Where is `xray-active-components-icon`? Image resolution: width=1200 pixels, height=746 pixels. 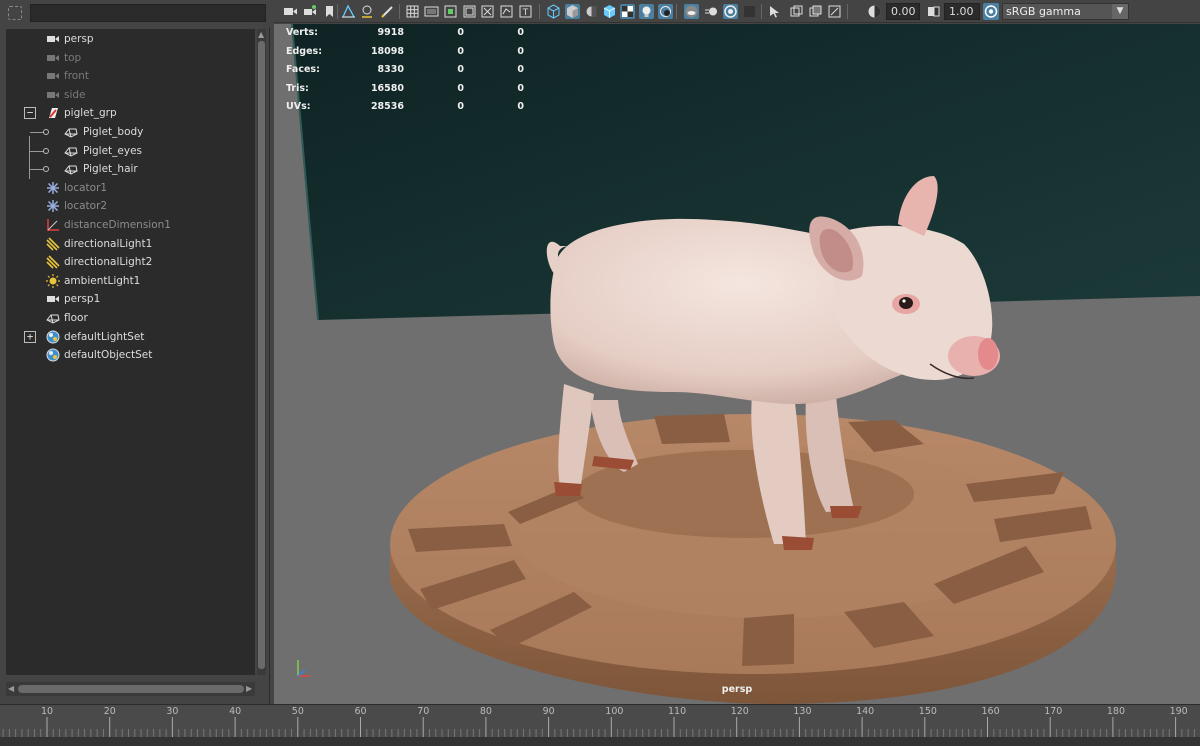 xray-active-components-icon is located at coordinates (815, 11).